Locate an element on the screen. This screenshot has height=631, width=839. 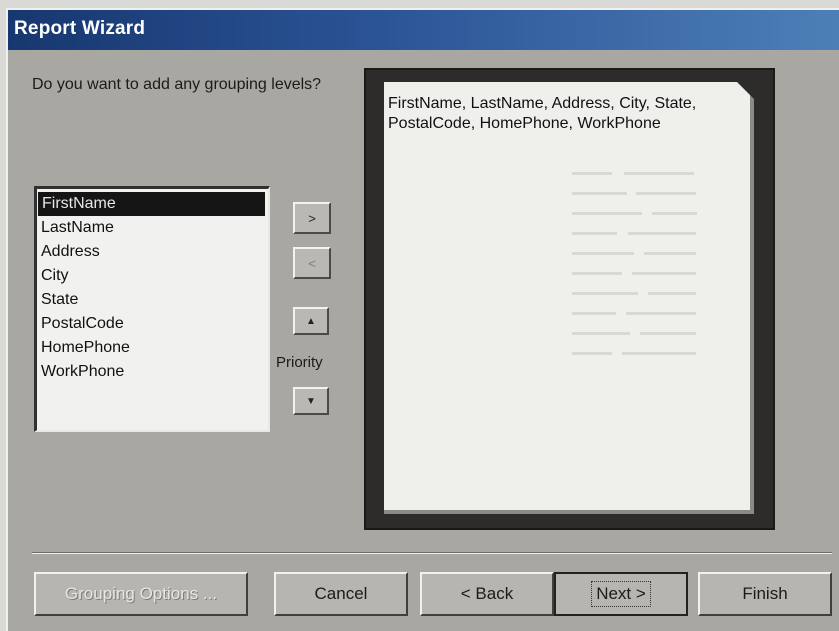
list-item-workphone: WorkPhone is located at coordinates (152, 372).